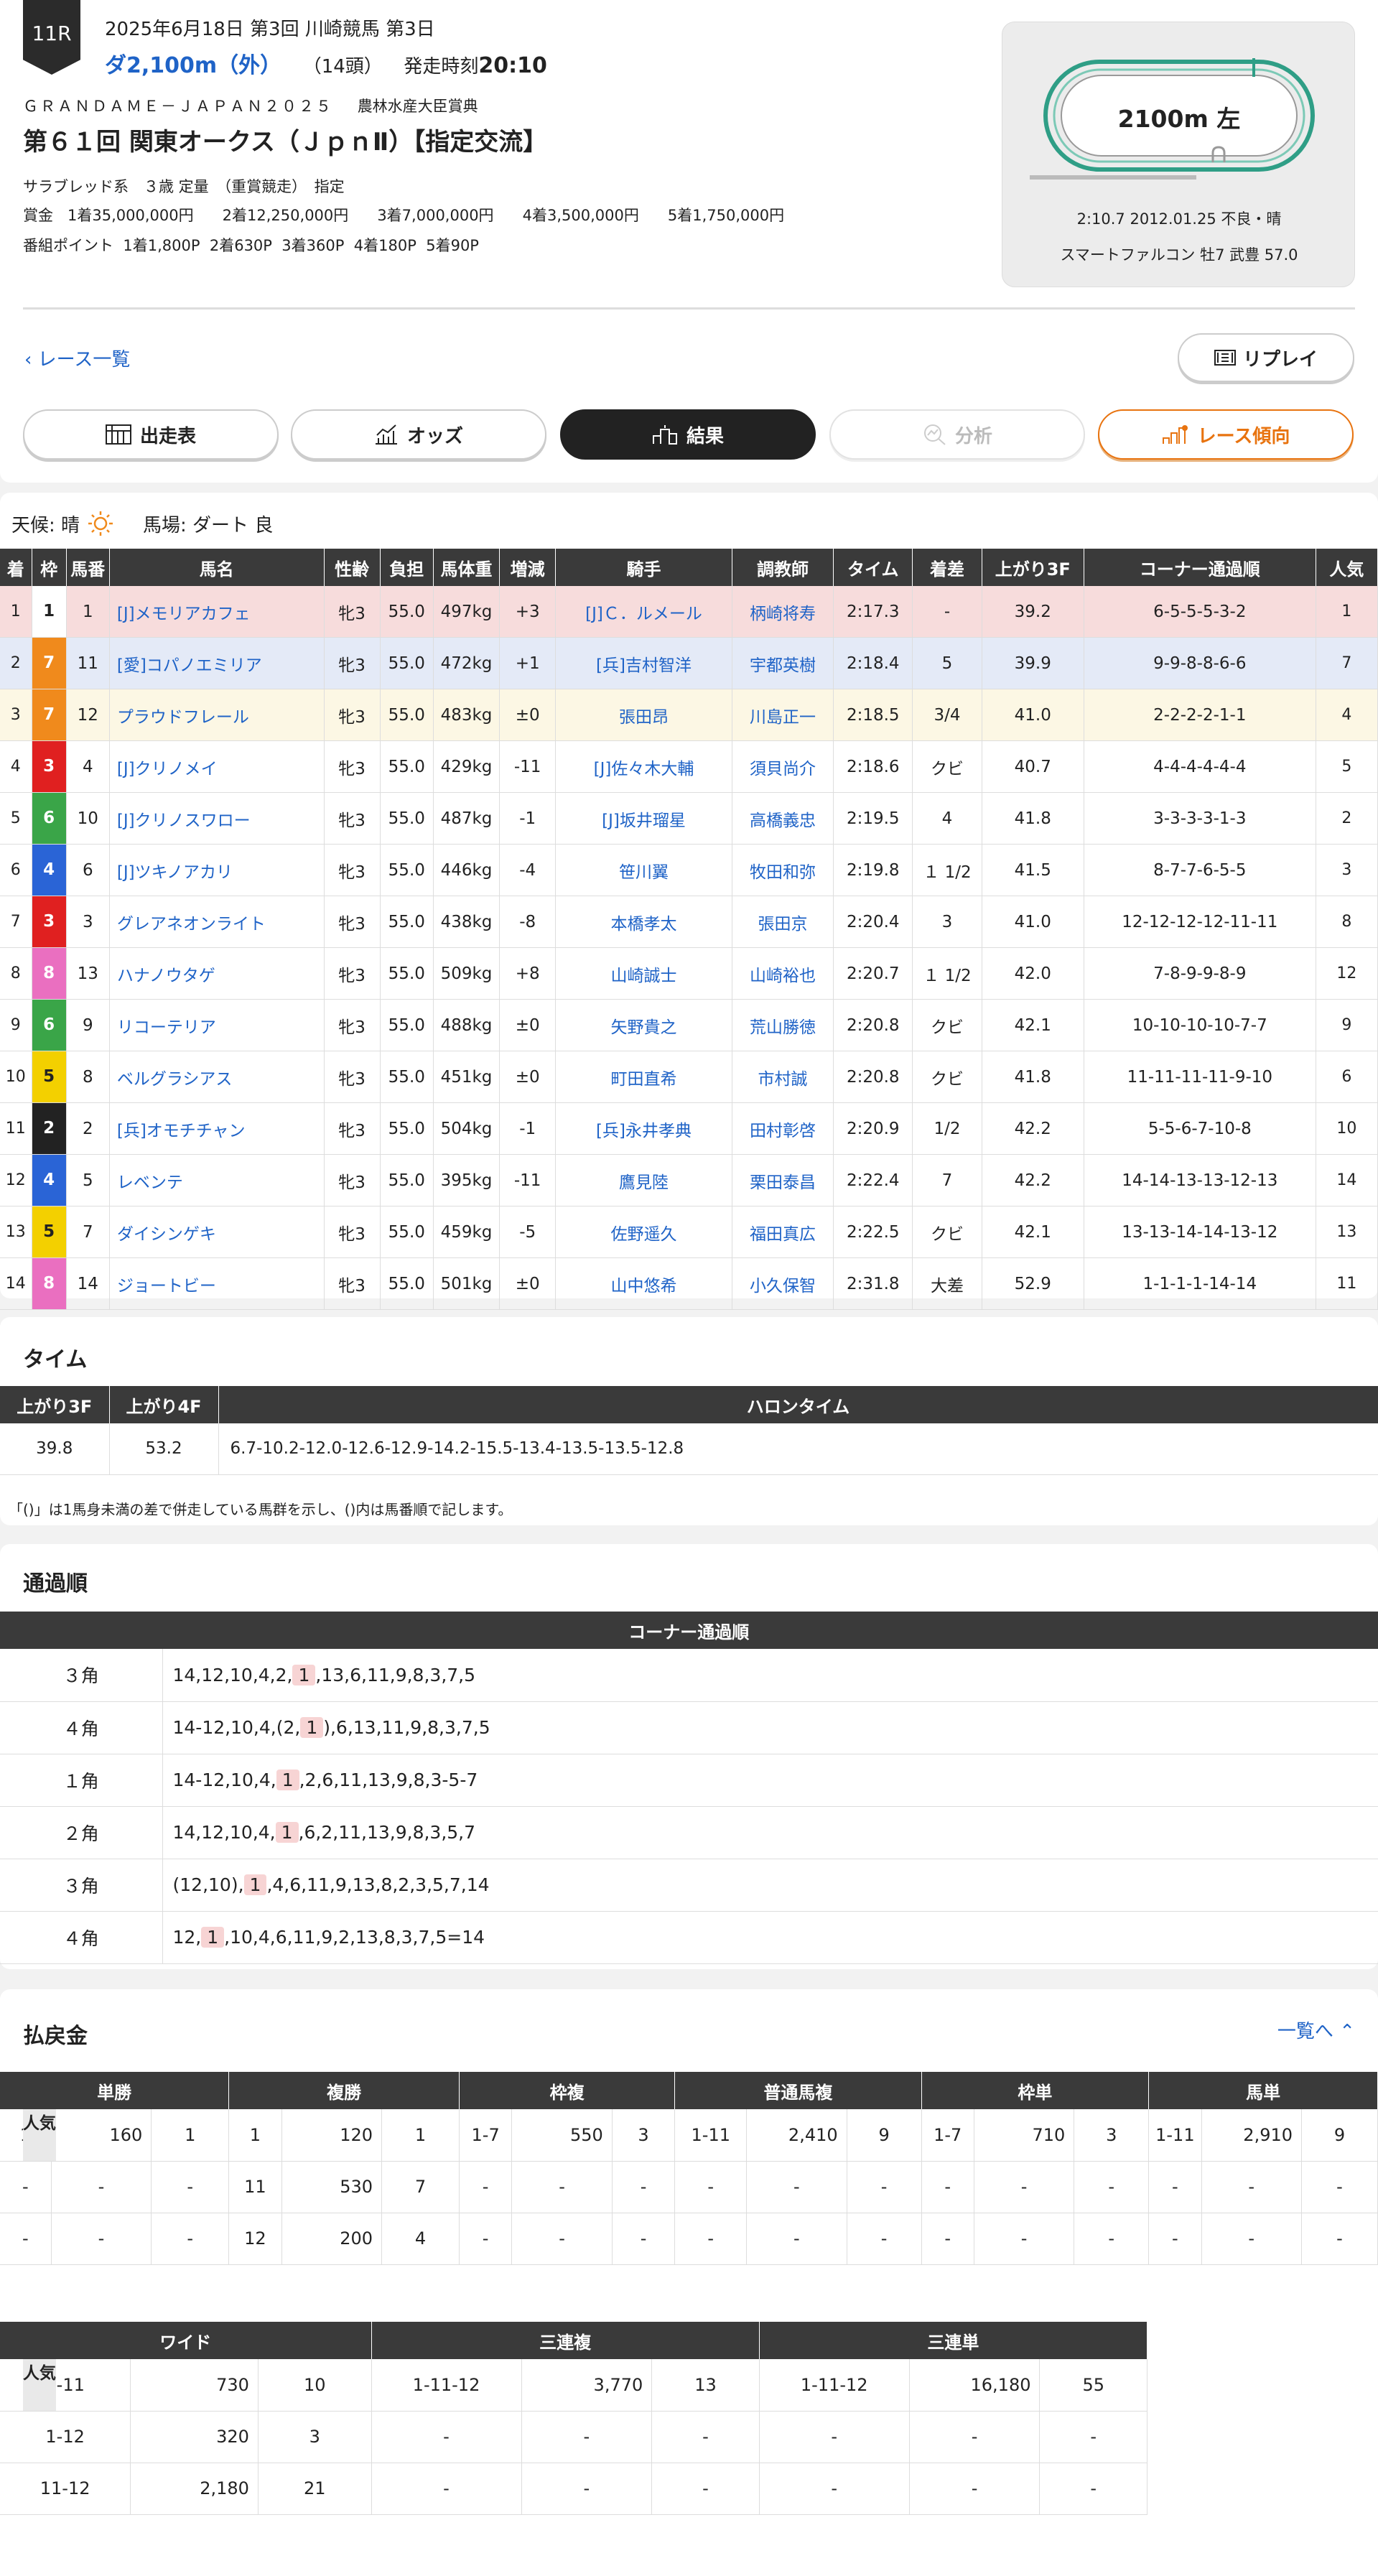 This screenshot has height=2576, width=1378. Describe the element at coordinates (142, 523) in the screenshot. I see `track-conditions: 天候: 晴 馬場: ダート 良` at that location.